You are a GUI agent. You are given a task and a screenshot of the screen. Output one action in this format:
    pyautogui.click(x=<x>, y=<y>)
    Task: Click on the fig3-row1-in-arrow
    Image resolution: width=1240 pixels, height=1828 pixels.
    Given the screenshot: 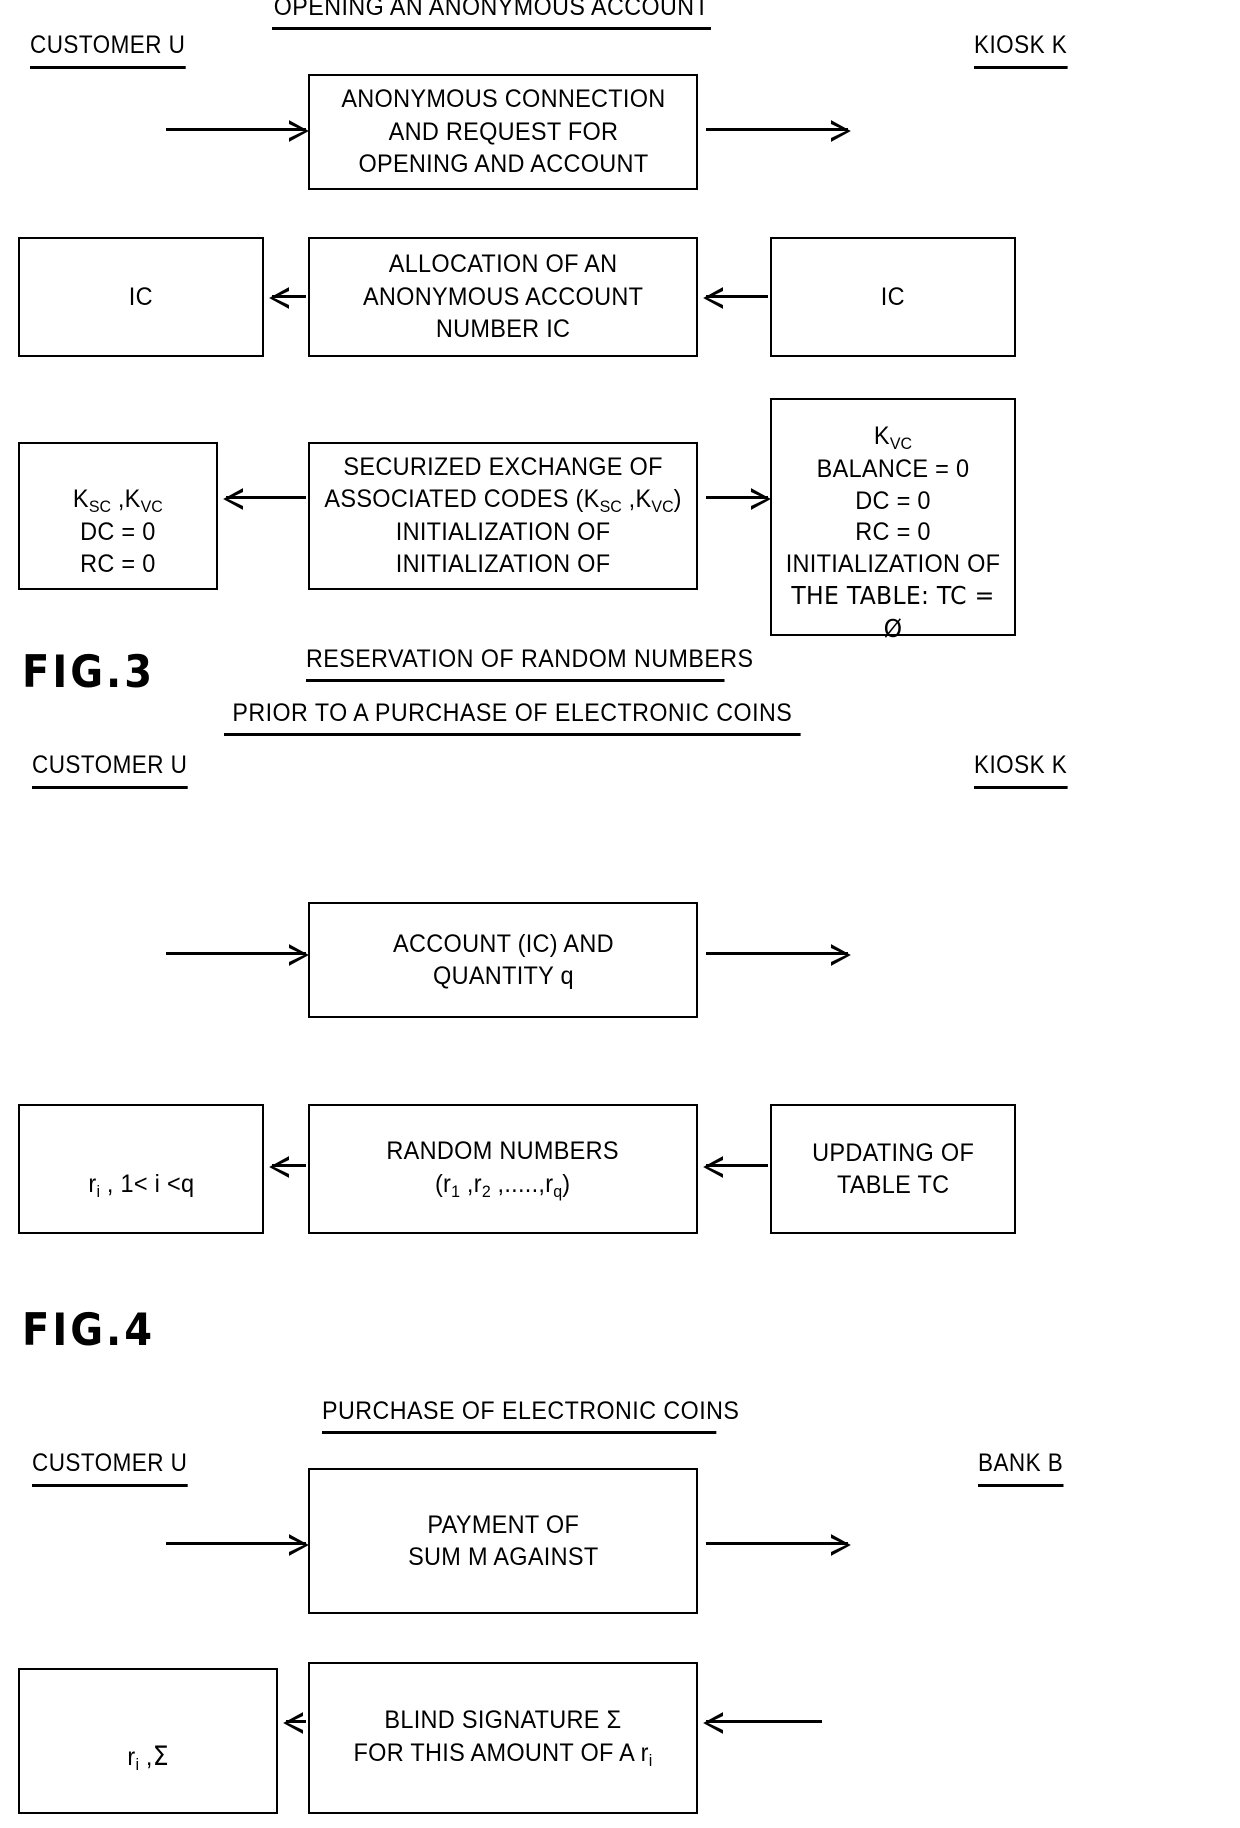 What is the action you would take?
    pyautogui.click(x=237, y=955)
    